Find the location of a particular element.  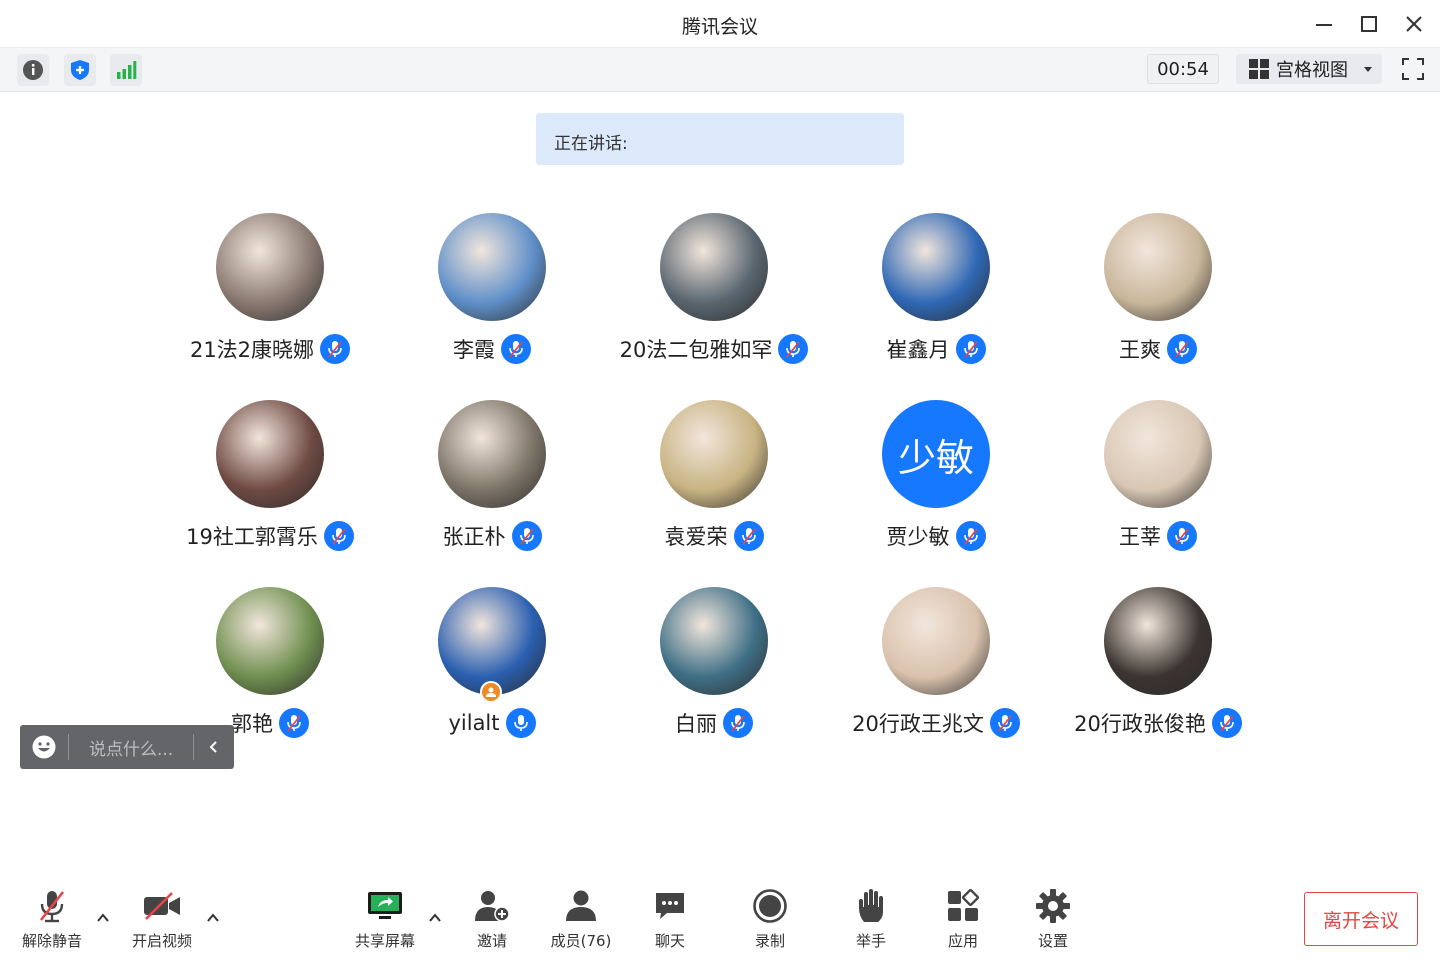

participant-name-row: 王爽 is located at coordinates (1158, 349).